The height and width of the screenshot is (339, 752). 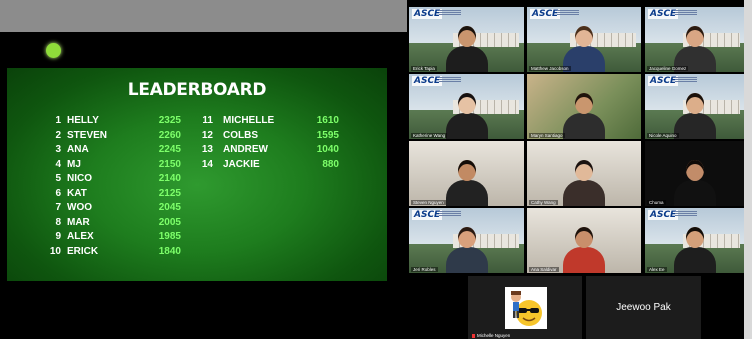 I want to click on leaderboard-player-name: WOO, so click(x=79, y=207).